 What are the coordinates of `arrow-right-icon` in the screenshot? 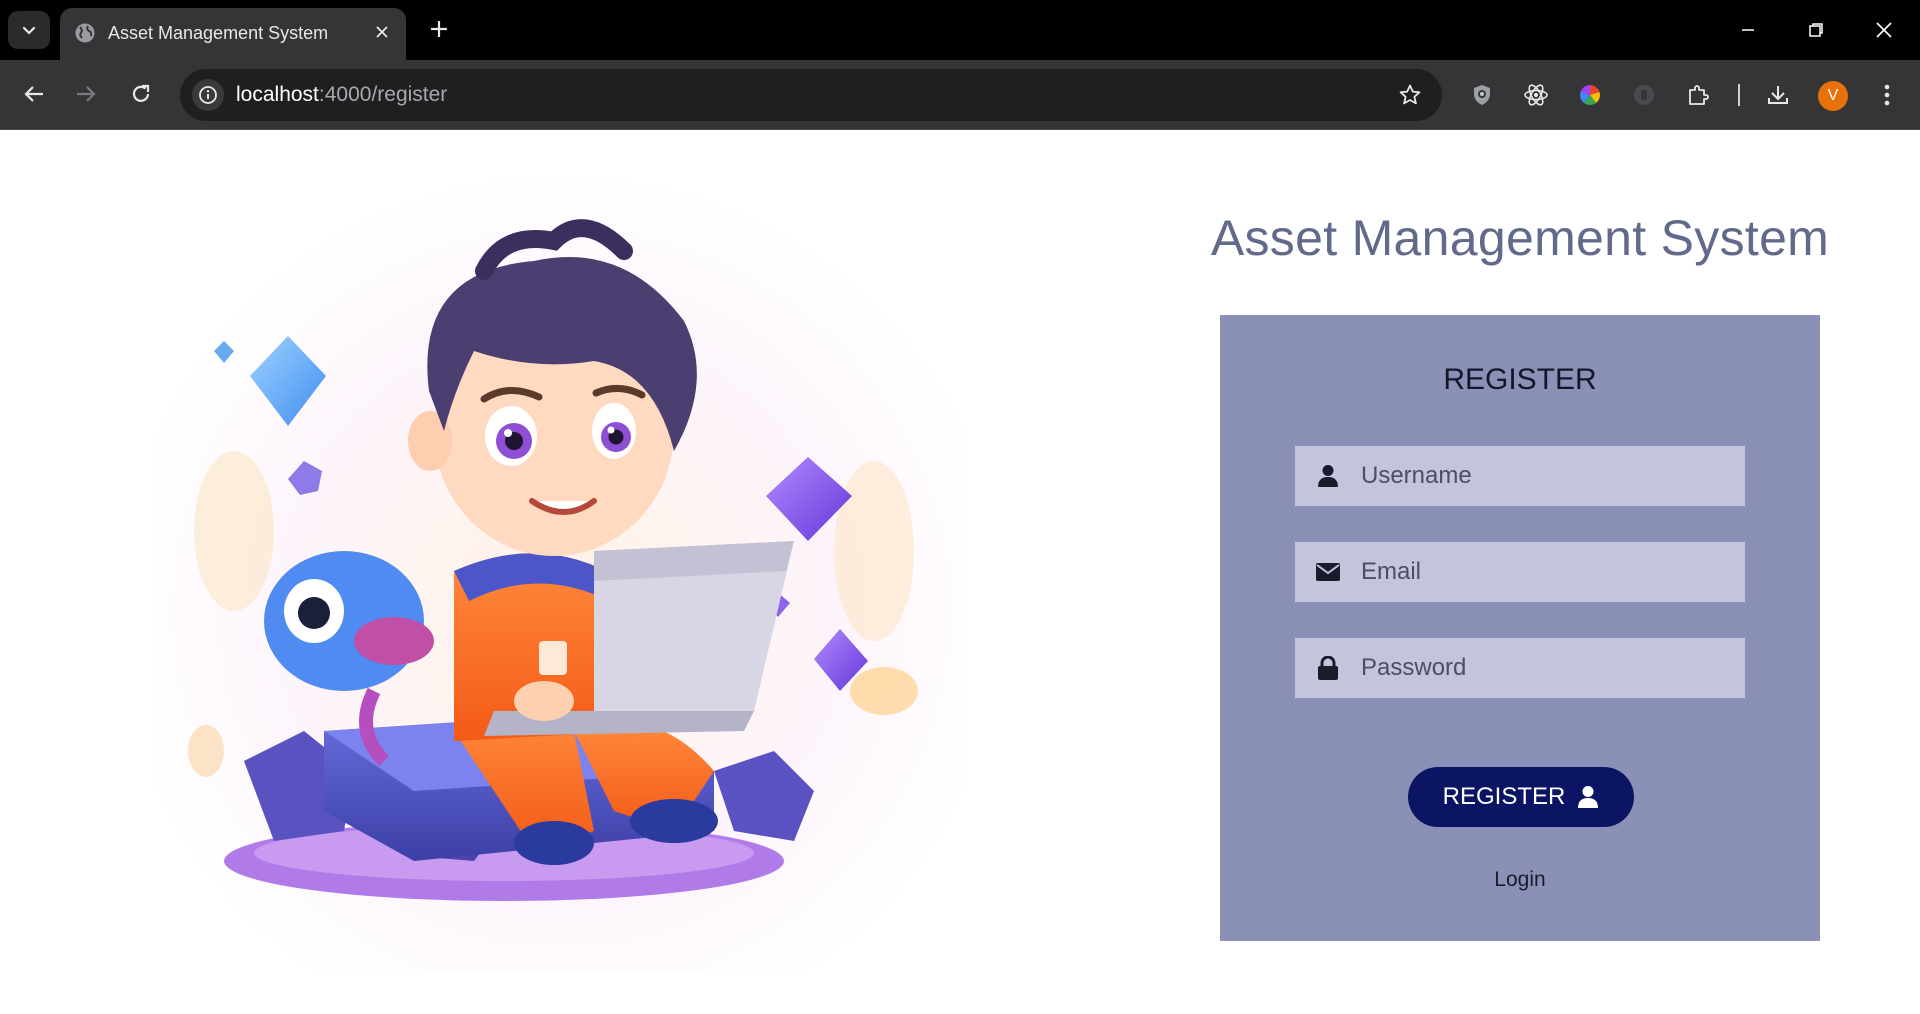 It's located at (86, 94).